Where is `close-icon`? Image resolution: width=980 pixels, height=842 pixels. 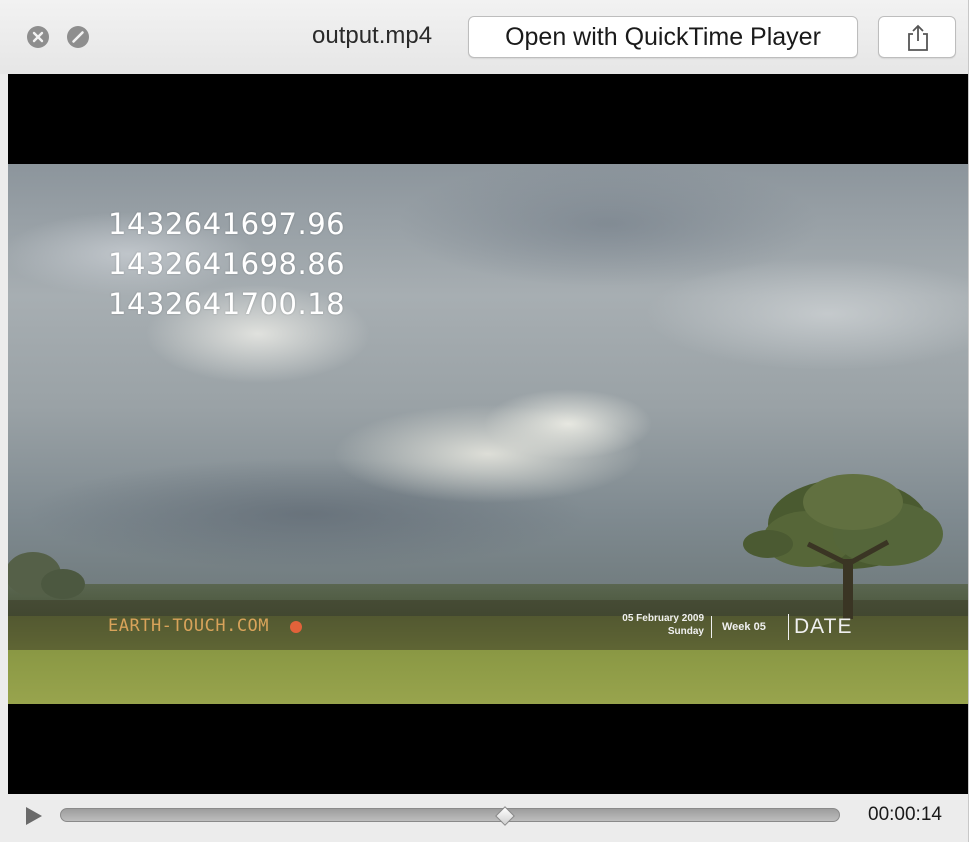
close-icon is located at coordinates (38, 37).